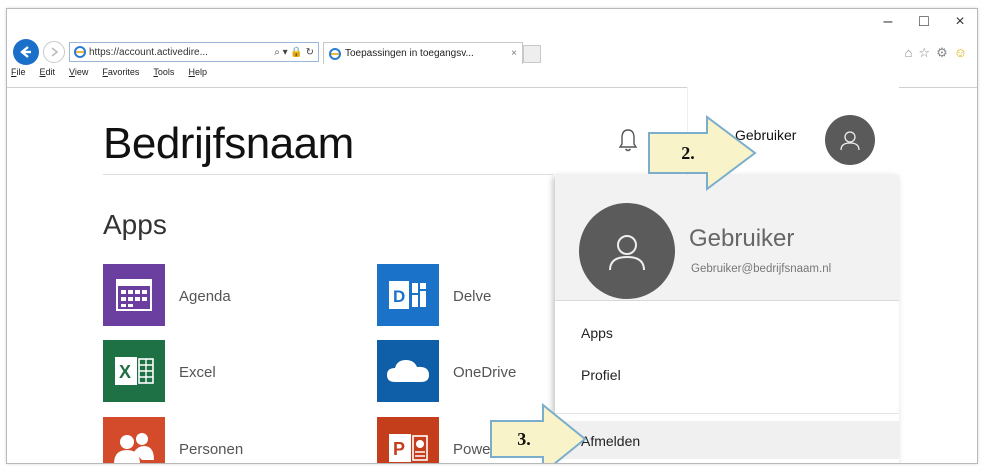  What do you see at coordinates (399, 296) in the screenshot?
I see `svg-text: D` at bounding box center [399, 296].